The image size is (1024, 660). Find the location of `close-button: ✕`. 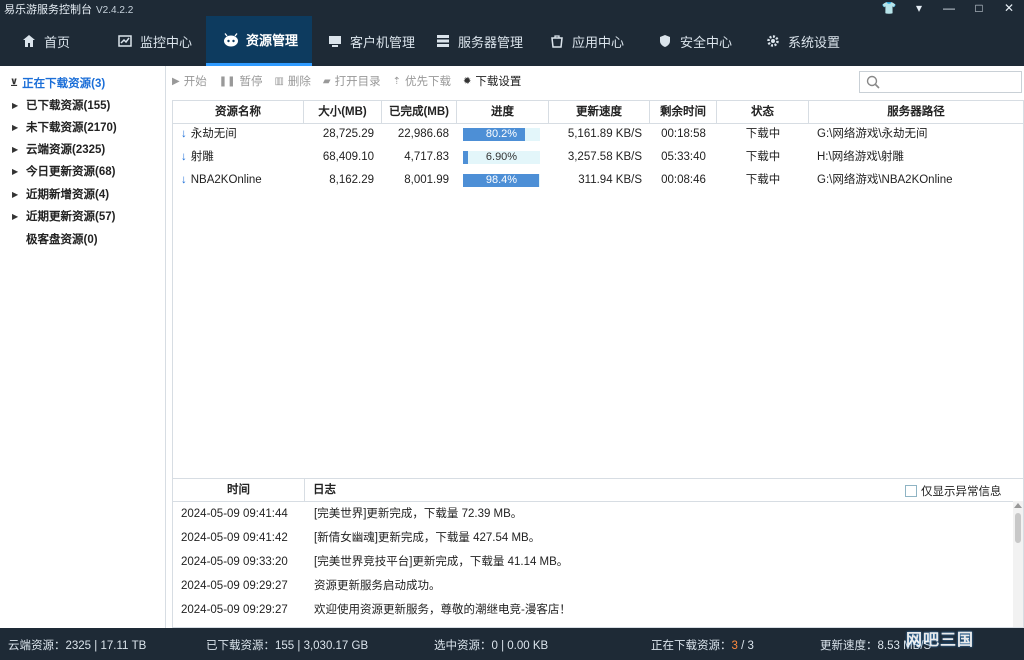

close-button: ✕ is located at coordinates (1009, 8).